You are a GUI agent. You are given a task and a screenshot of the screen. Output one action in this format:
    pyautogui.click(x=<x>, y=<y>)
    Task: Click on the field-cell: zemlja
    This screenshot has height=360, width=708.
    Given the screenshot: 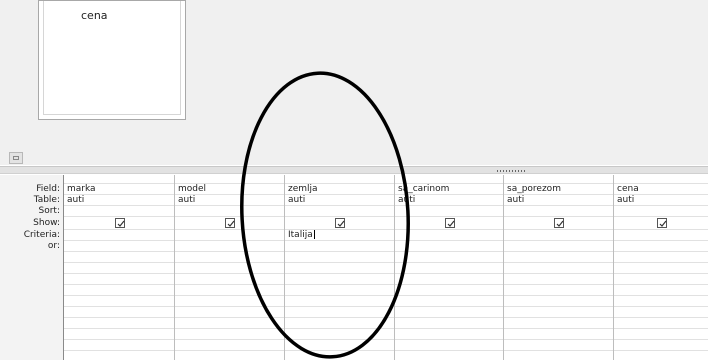 What is the action you would take?
    pyautogui.click(x=339, y=189)
    